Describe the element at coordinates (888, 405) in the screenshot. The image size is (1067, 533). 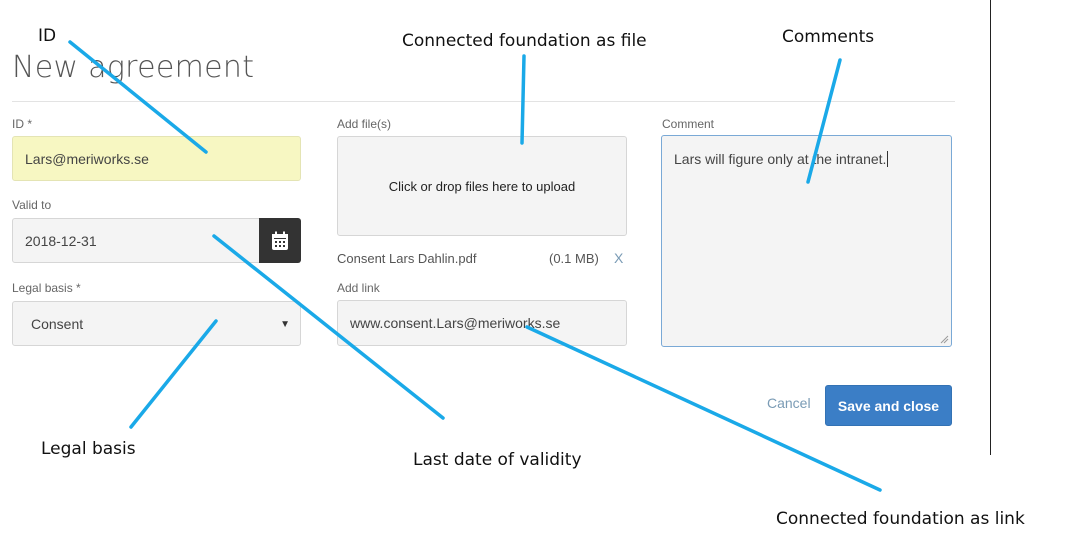
I see `save-and-close-button: Save and close` at that location.